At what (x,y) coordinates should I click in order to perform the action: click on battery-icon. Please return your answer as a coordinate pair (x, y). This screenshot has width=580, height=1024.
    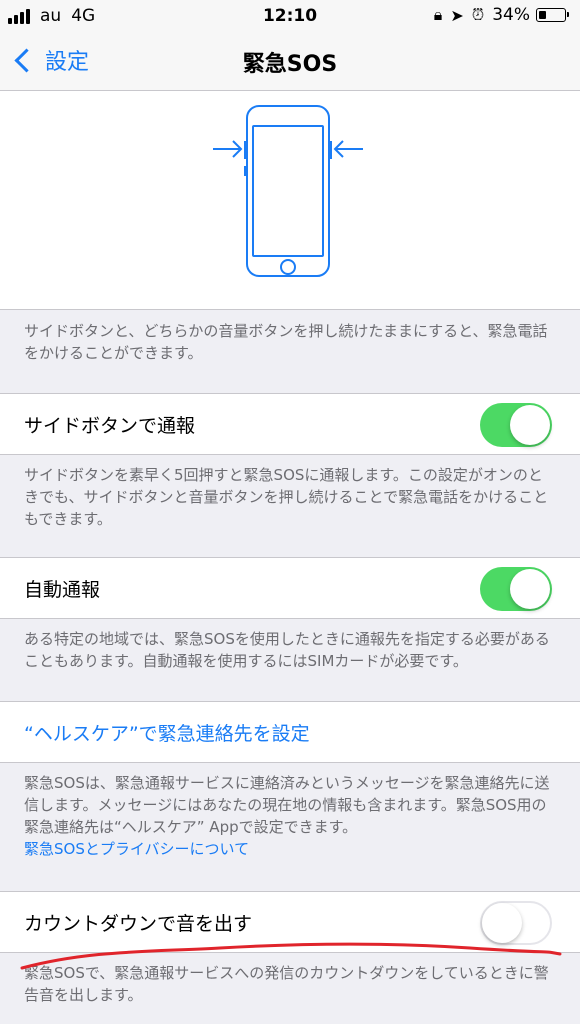
    Looking at the image, I should click on (552, 15).